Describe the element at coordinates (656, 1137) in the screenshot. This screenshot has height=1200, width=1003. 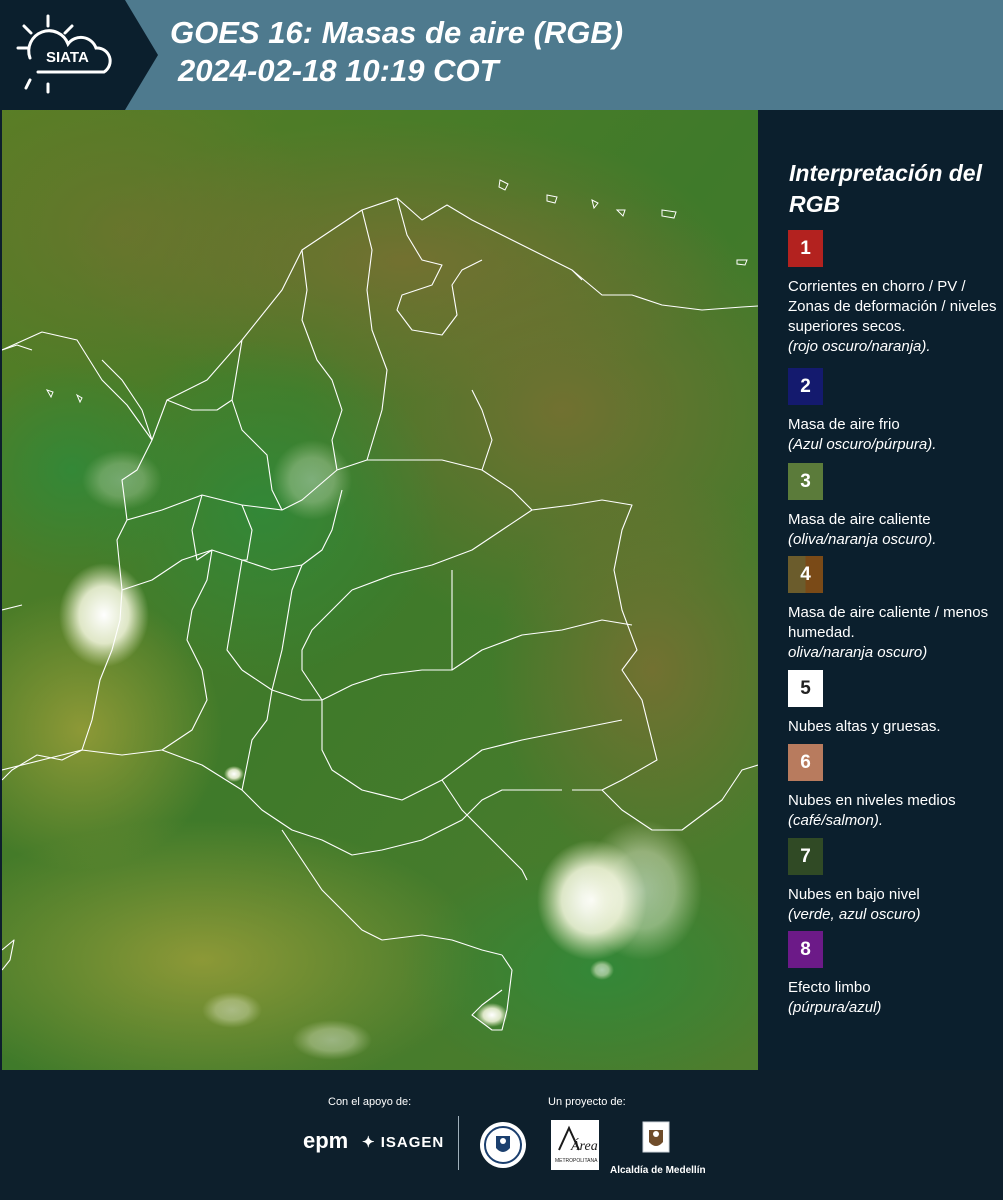
I see `city-shield-icon` at that location.